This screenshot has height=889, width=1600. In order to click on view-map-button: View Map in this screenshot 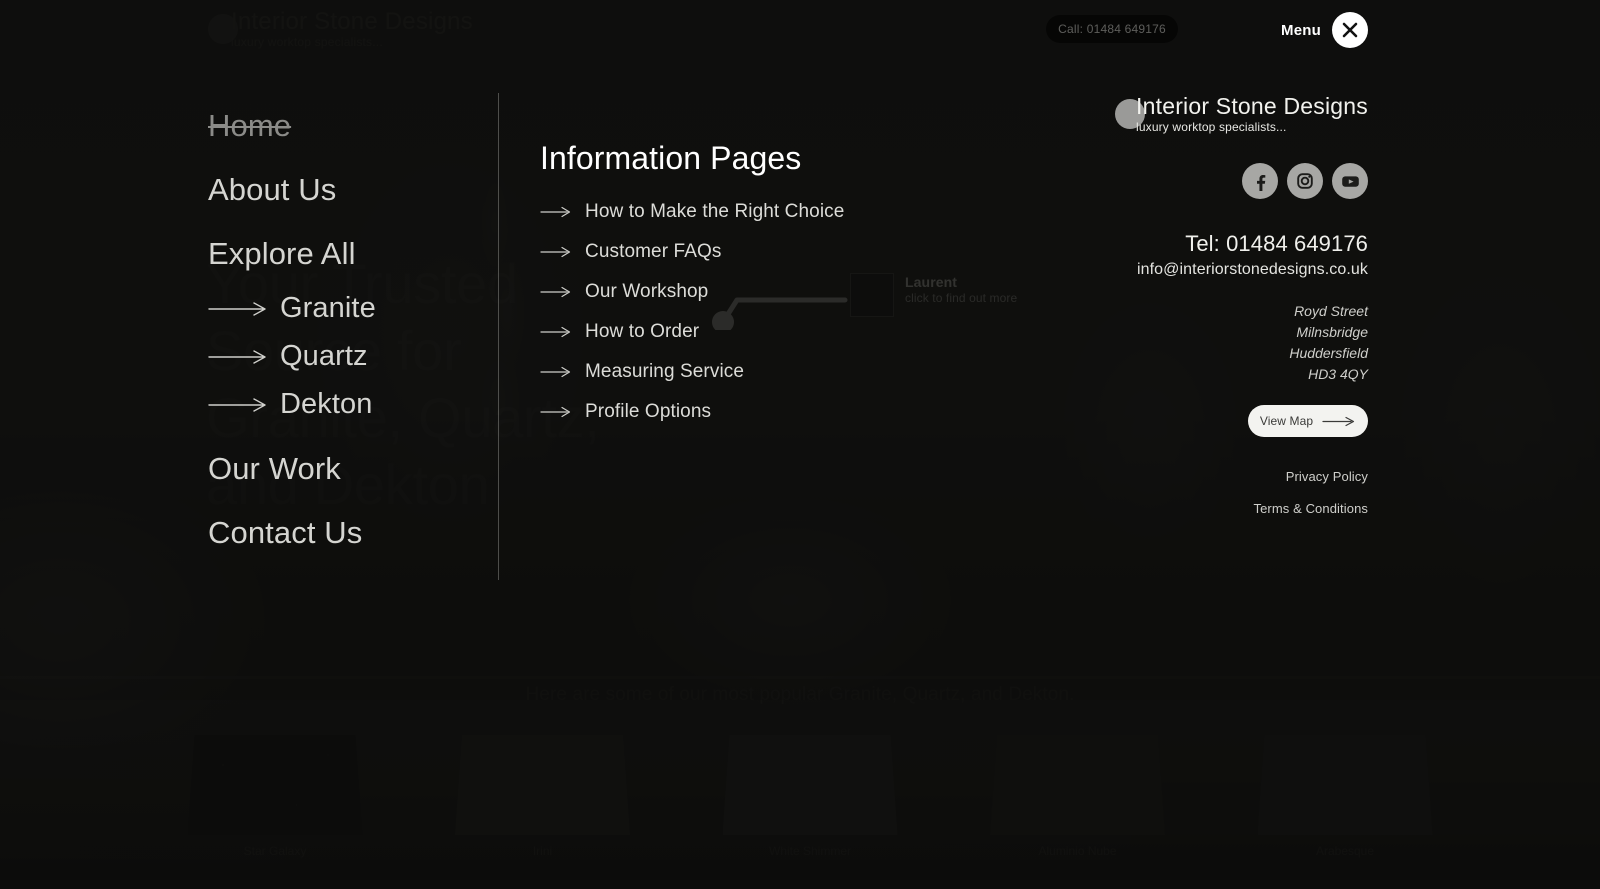, I will do `click(1308, 421)`.